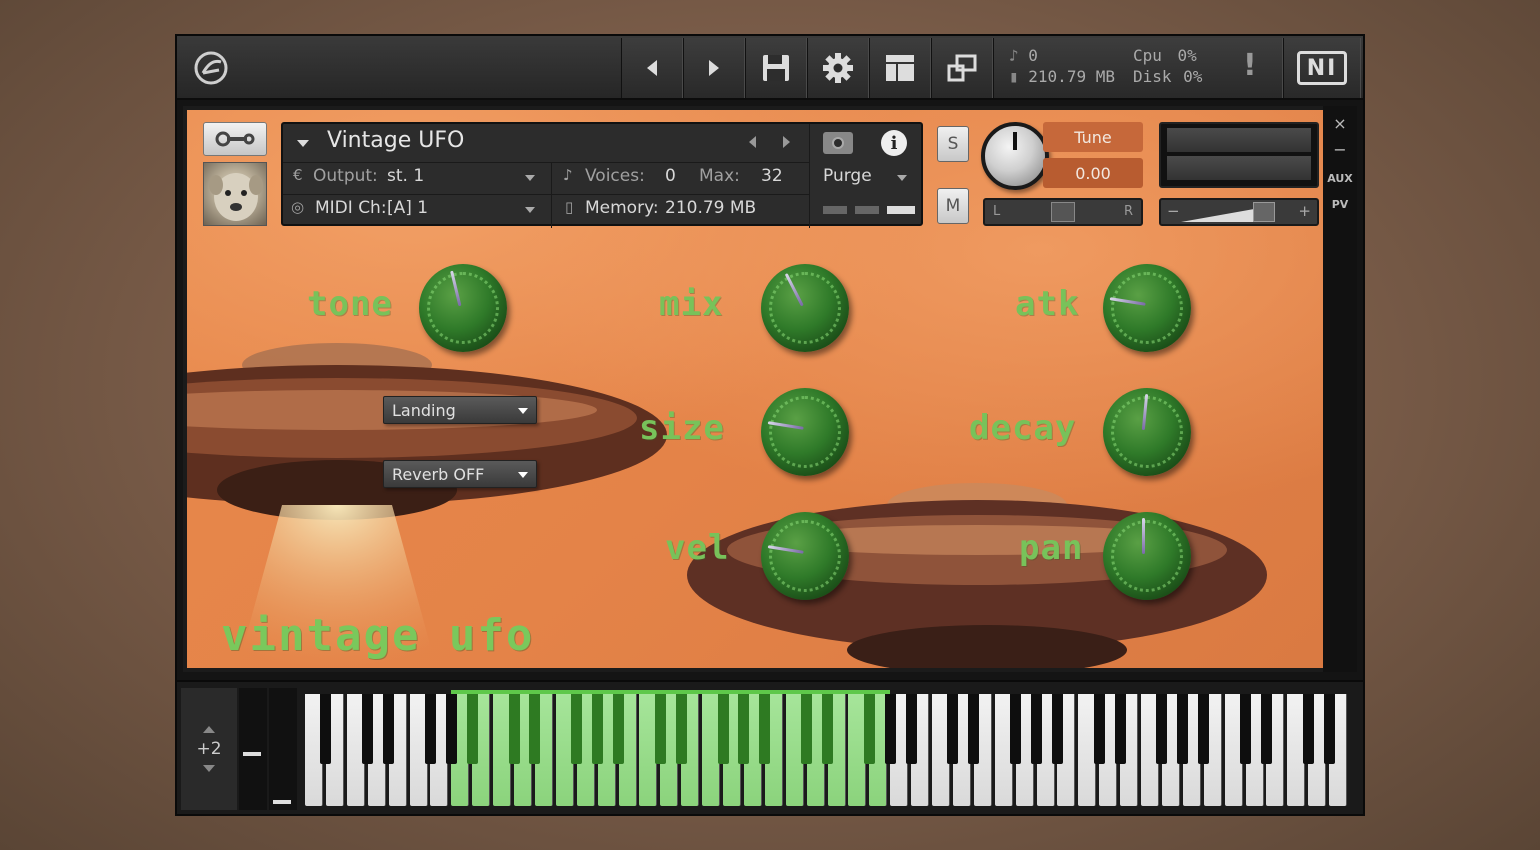 The image size is (1540, 850). Describe the element at coordinates (1340, 149) in the screenshot. I see `minimize-instrument-button: −` at that location.